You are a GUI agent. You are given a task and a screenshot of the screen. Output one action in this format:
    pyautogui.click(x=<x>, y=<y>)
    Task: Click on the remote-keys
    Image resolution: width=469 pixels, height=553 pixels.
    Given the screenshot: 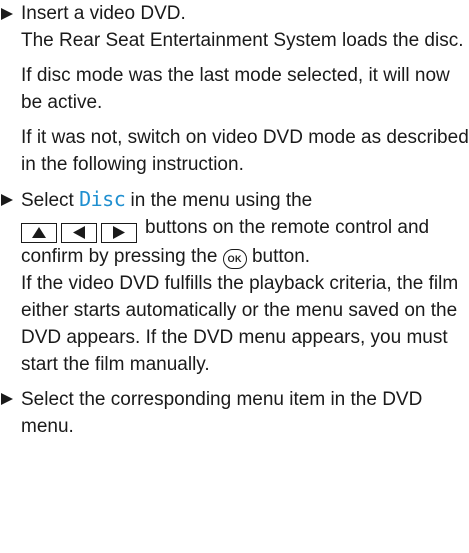 What is the action you would take?
    pyautogui.click(x=81, y=232)
    